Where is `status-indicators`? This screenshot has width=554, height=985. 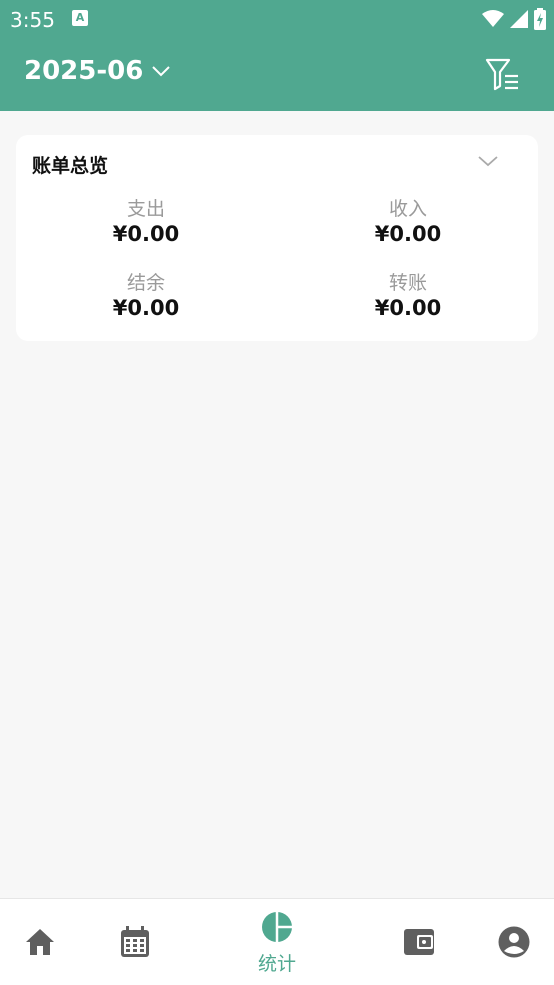 status-indicators is located at coordinates (514, 19).